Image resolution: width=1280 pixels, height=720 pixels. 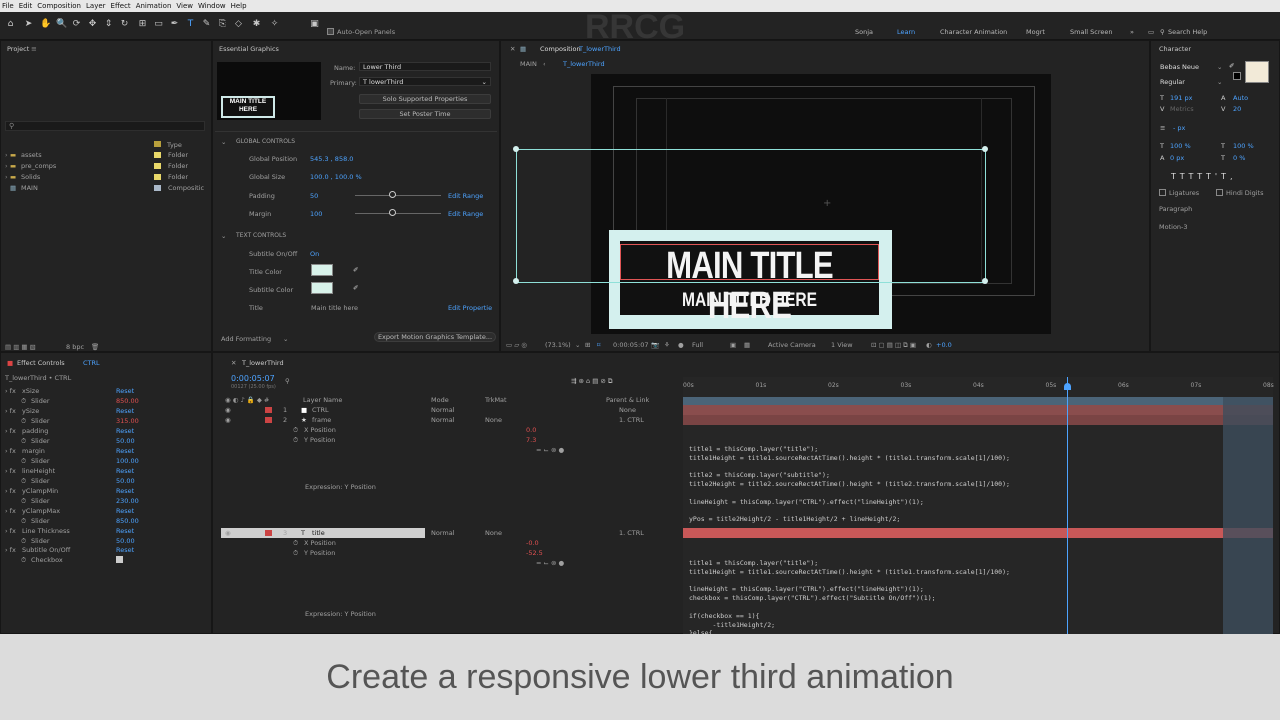 What do you see at coordinates (212, 6) in the screenshot?
I see `menu-window: Window` at bounding box center [212, 6].